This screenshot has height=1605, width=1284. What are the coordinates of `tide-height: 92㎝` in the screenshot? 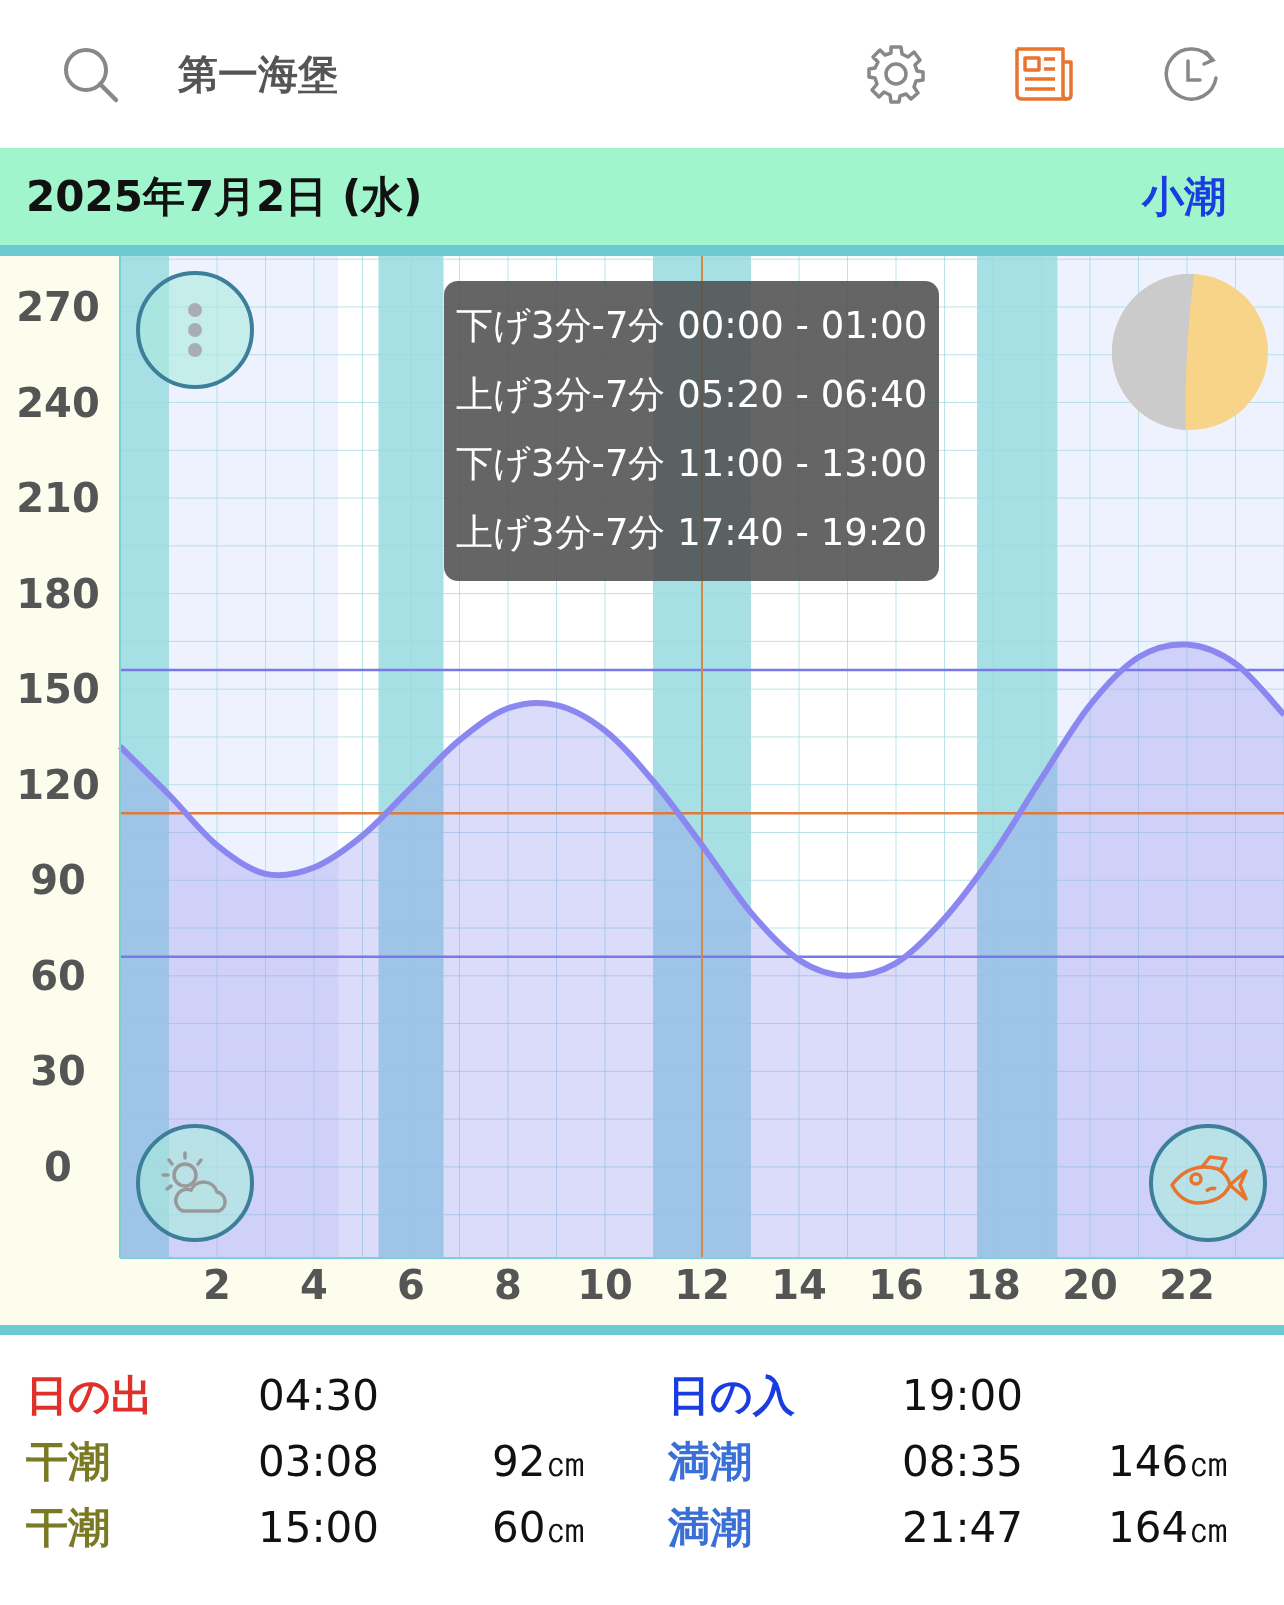 It's located at (540, 1462).